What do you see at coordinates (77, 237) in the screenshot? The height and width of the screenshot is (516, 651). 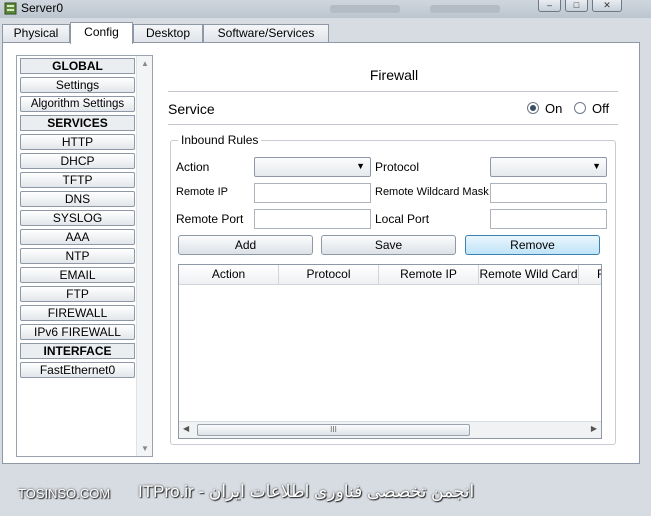 I see `sidebar-item-aaa: AAA` at bounding box center [77, 237].